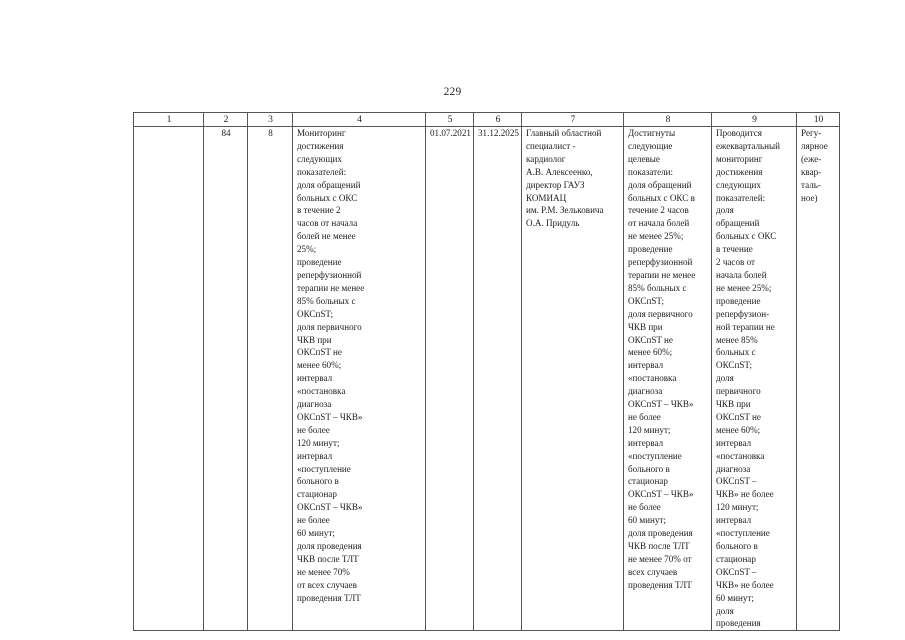  Describe the element at coordinates (452, 92) in the screenshot. I see `page-number: 229` at that location.